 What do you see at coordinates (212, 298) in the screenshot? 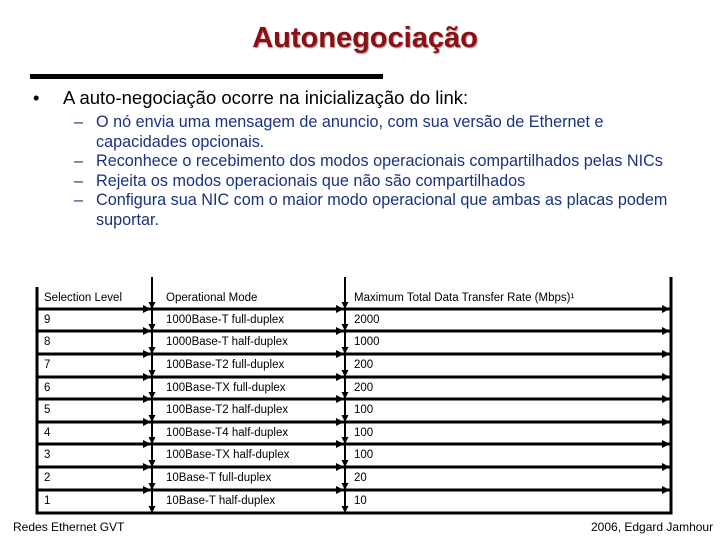
I see `table-header-cell: Operational Mode` at bounding box center [212, 298].